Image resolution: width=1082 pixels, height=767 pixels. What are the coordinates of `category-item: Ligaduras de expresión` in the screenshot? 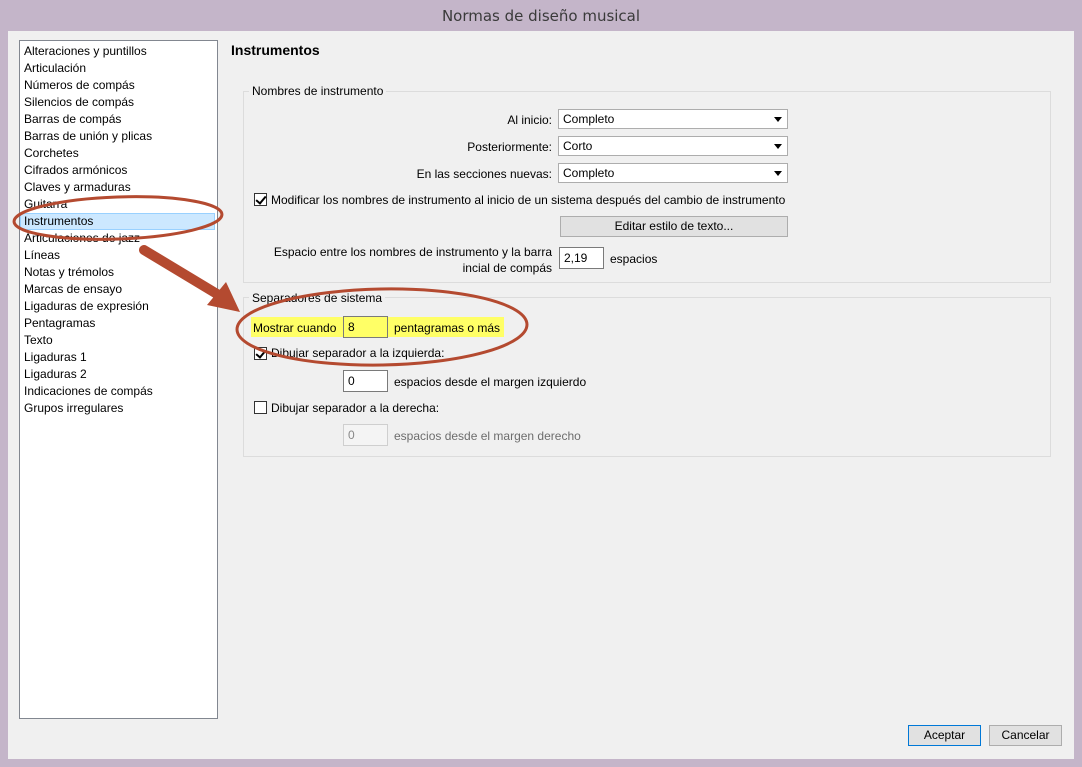 It's located at (116, 306).